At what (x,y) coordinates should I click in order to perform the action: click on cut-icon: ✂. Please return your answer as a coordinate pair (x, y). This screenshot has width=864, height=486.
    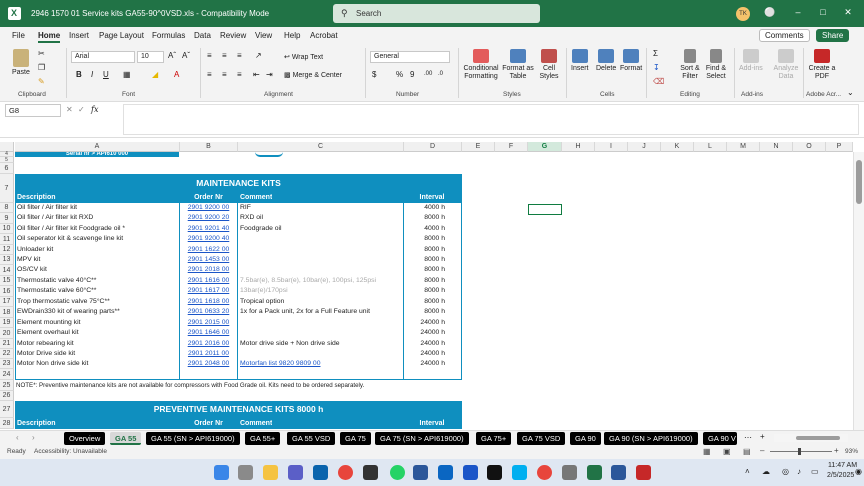
    Looking at the image, I should click on (41, 53).